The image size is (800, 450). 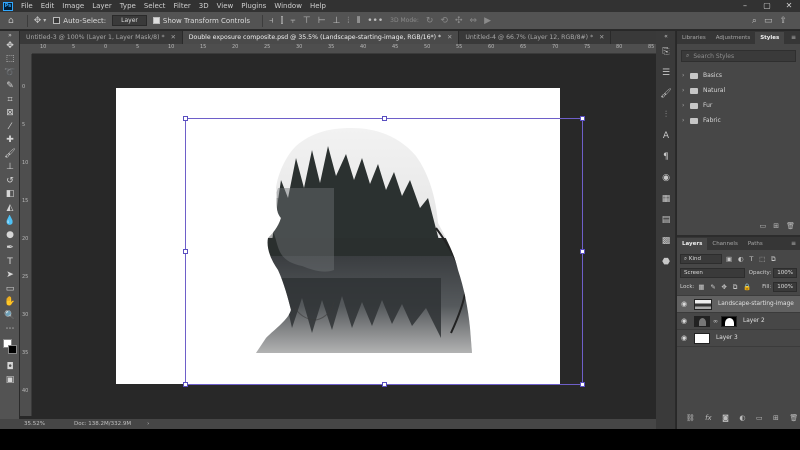 What do you see at coordinates (776, 226) in the screenshot?
I see `new-style-icon: ⊞` at bounding box center [776, 226].